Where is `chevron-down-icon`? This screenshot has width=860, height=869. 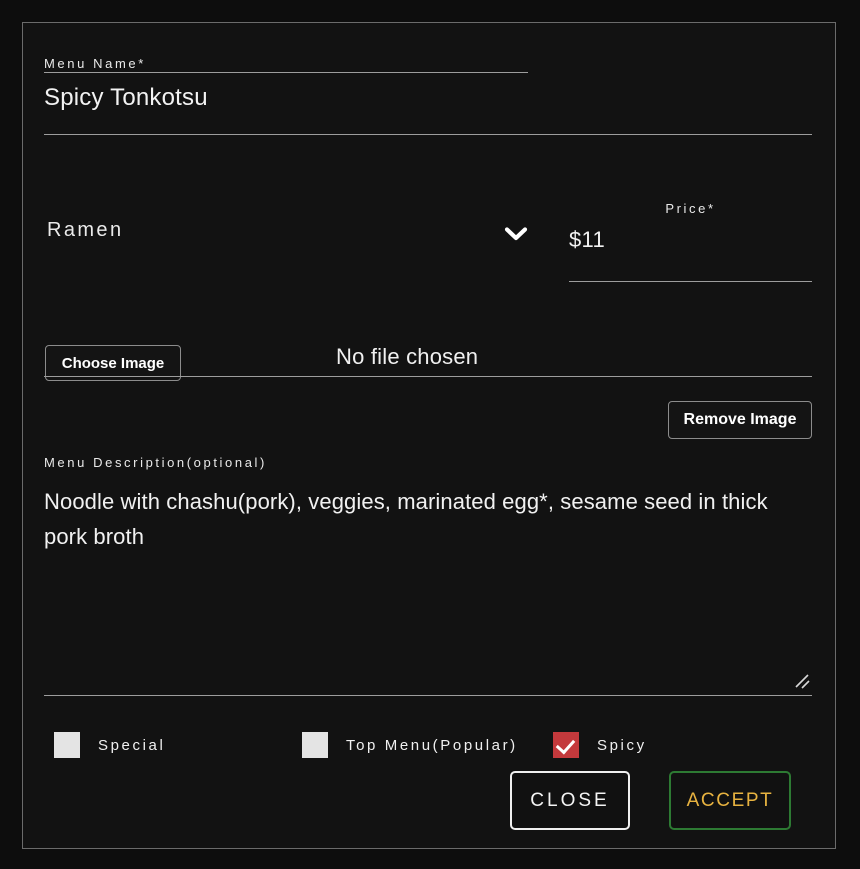 chevron-down-icon is located at coordinates (516, 234).